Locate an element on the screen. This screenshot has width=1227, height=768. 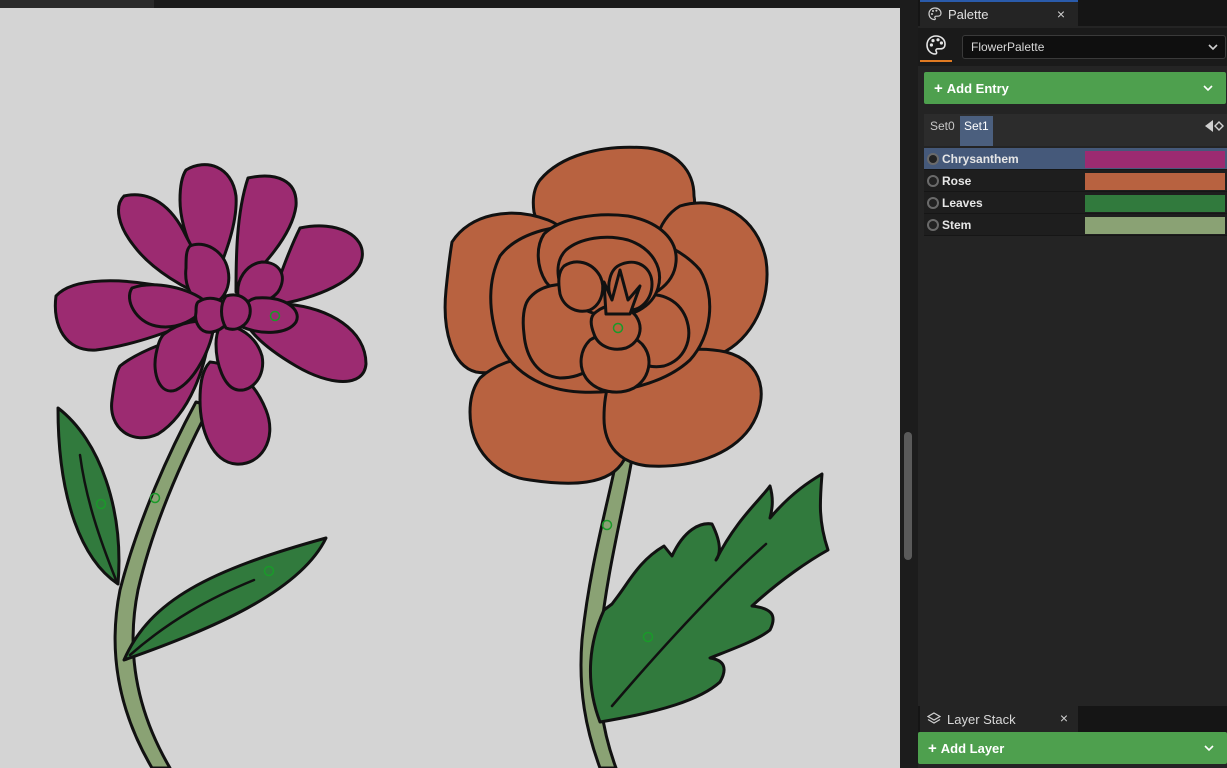
add-entry-button: + Add Entry is located at coordinates (1075, 88).